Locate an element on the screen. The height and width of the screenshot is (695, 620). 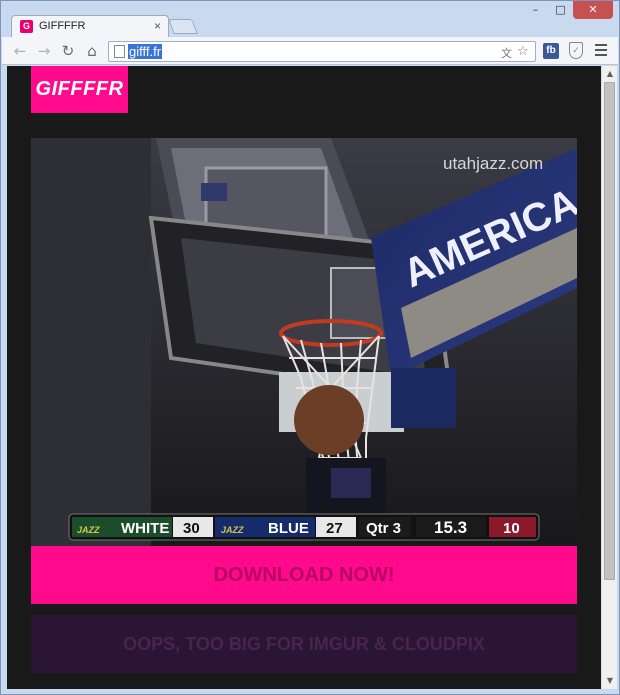
shot-clock: 10 is located at coordinates (511, 528).